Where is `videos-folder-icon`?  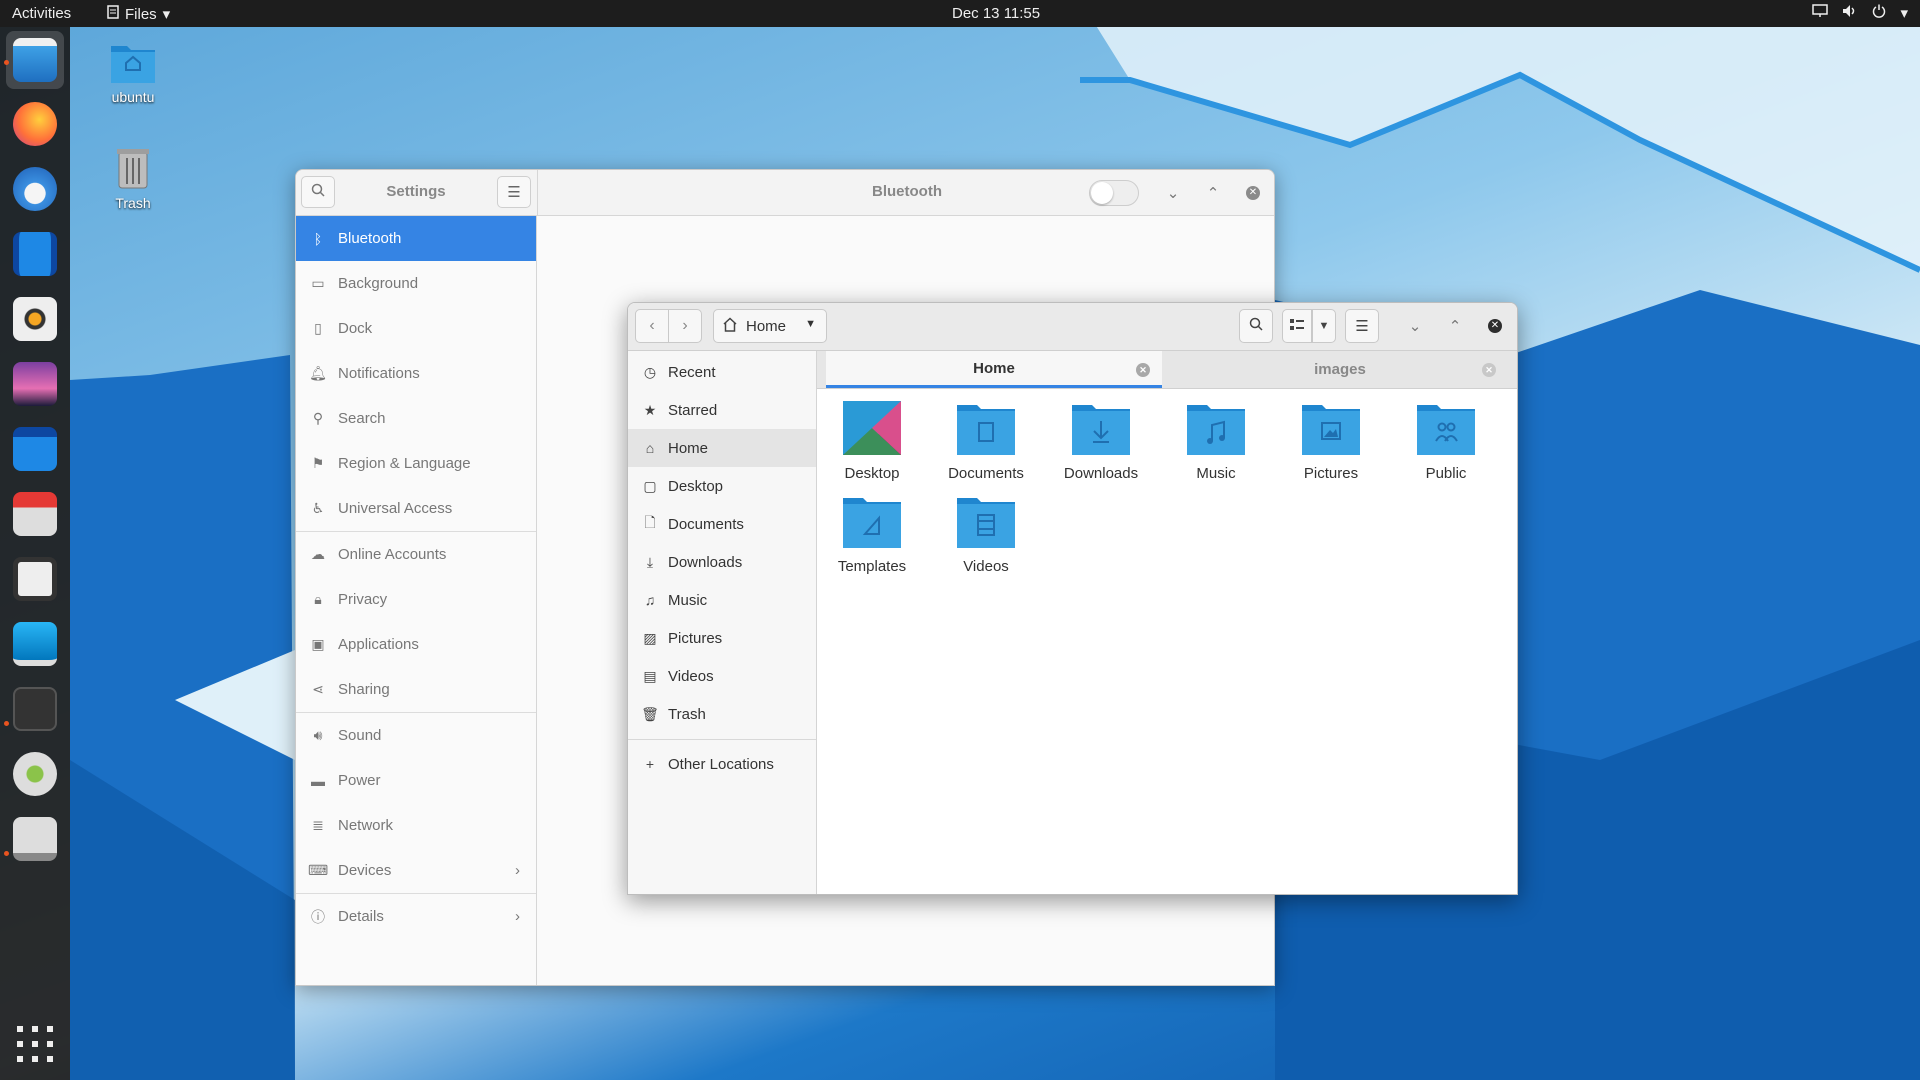 videos-folder-icon is located at coordinates (986, 525).